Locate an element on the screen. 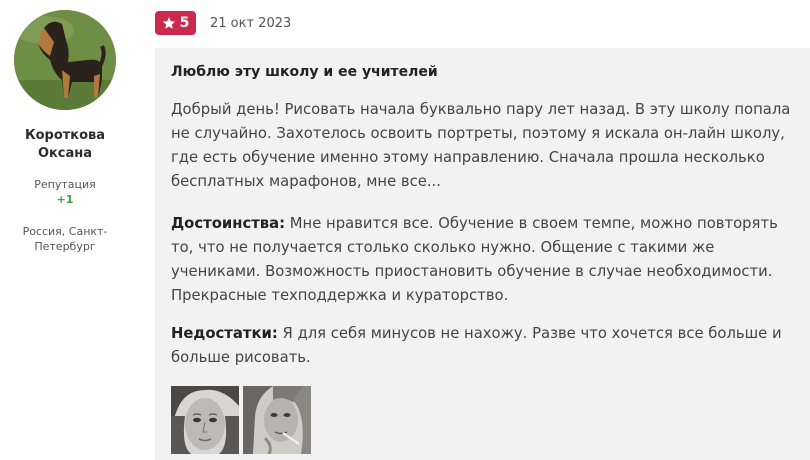 The image size is (810, 460). reputation-value: +1 is located at coordinates (65, 199).